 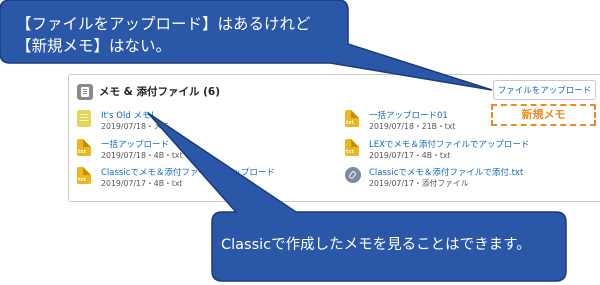 What do you see at coordinates (163, 24) in the screenshot?
I see `top-callout-line1: 【ファイルをアップロード】はあるけれど` at bounding box center [163, 24].